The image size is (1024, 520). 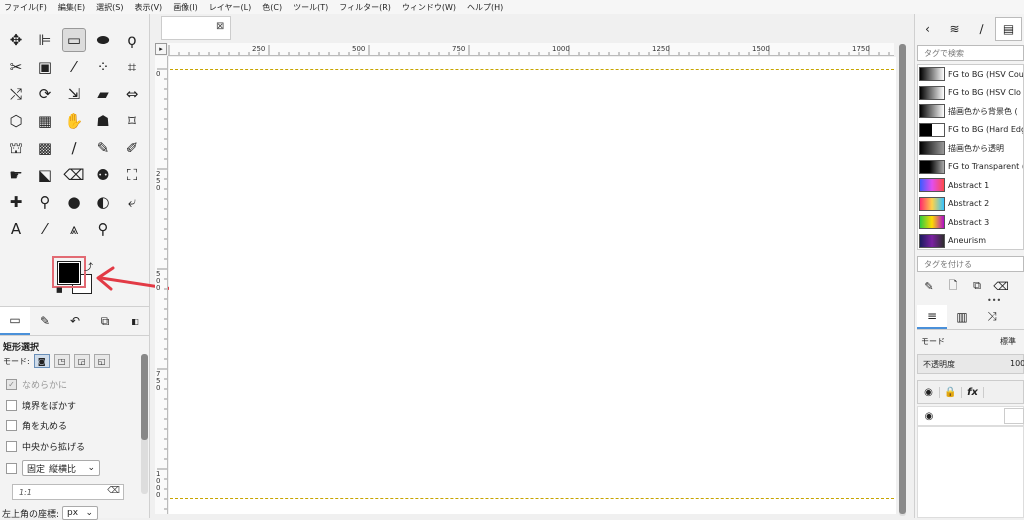 What do you see at coordinates (272, 7) in the screenshot?
I see `menu-item: 色(C)` at bounding box center [272, 7].